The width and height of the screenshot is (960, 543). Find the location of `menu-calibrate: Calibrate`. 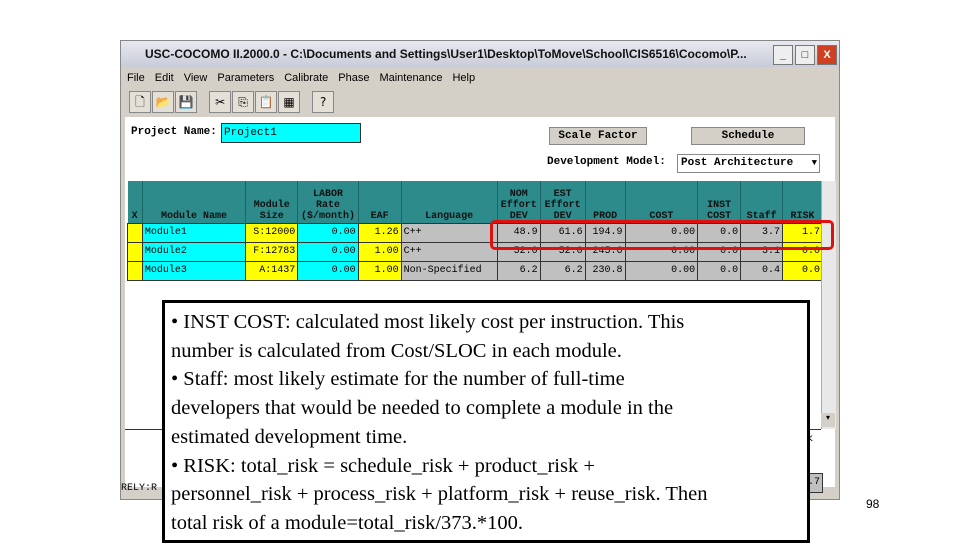

menu-calibrate: Calibrate is located at coordinates (306, 78).